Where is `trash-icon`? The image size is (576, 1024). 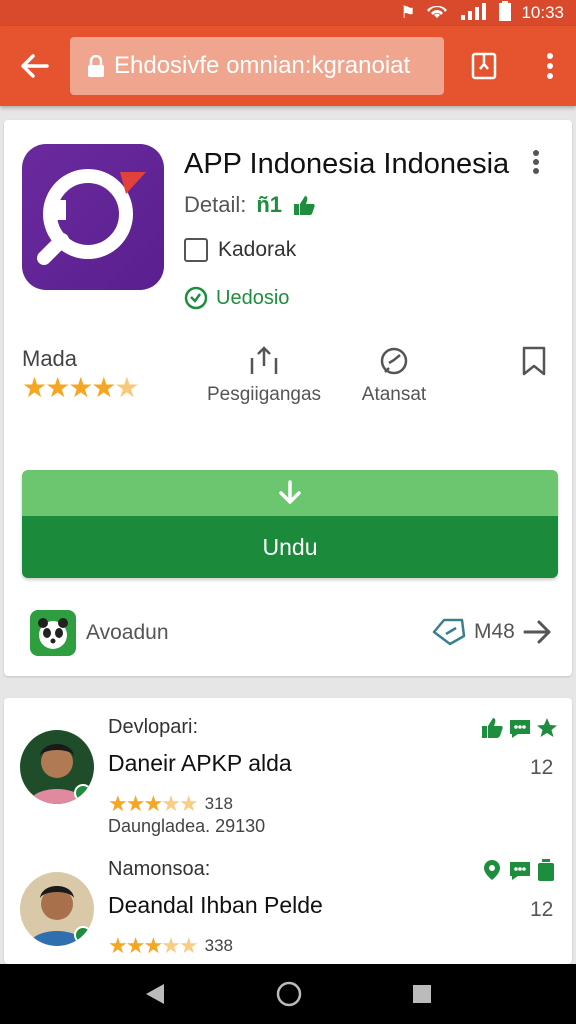 trash-icon is located at coordinates (546, 870).